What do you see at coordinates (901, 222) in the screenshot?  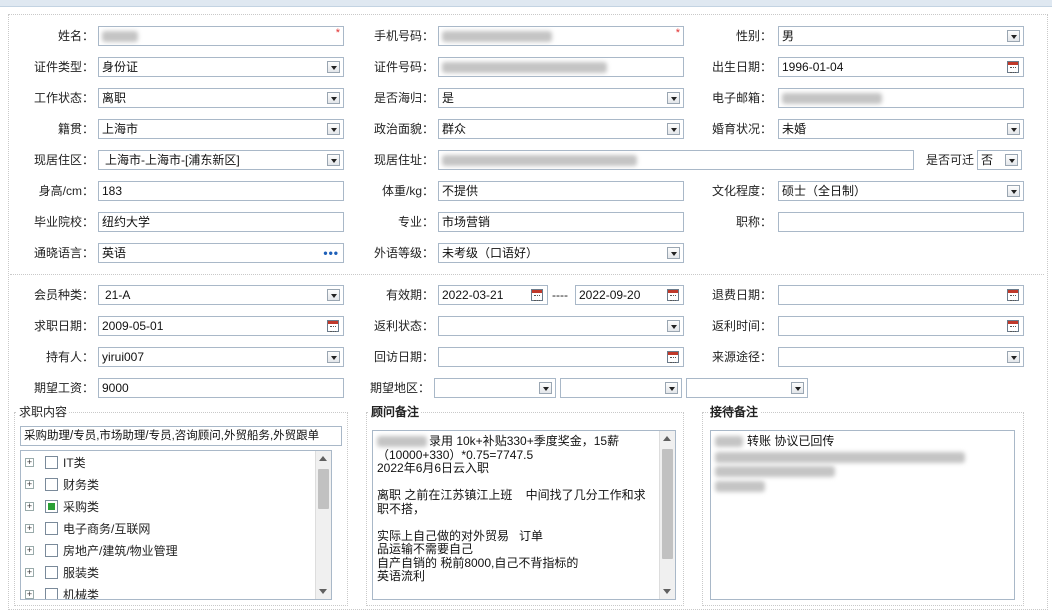 I see `title-field` at bounding box center [901, 222].